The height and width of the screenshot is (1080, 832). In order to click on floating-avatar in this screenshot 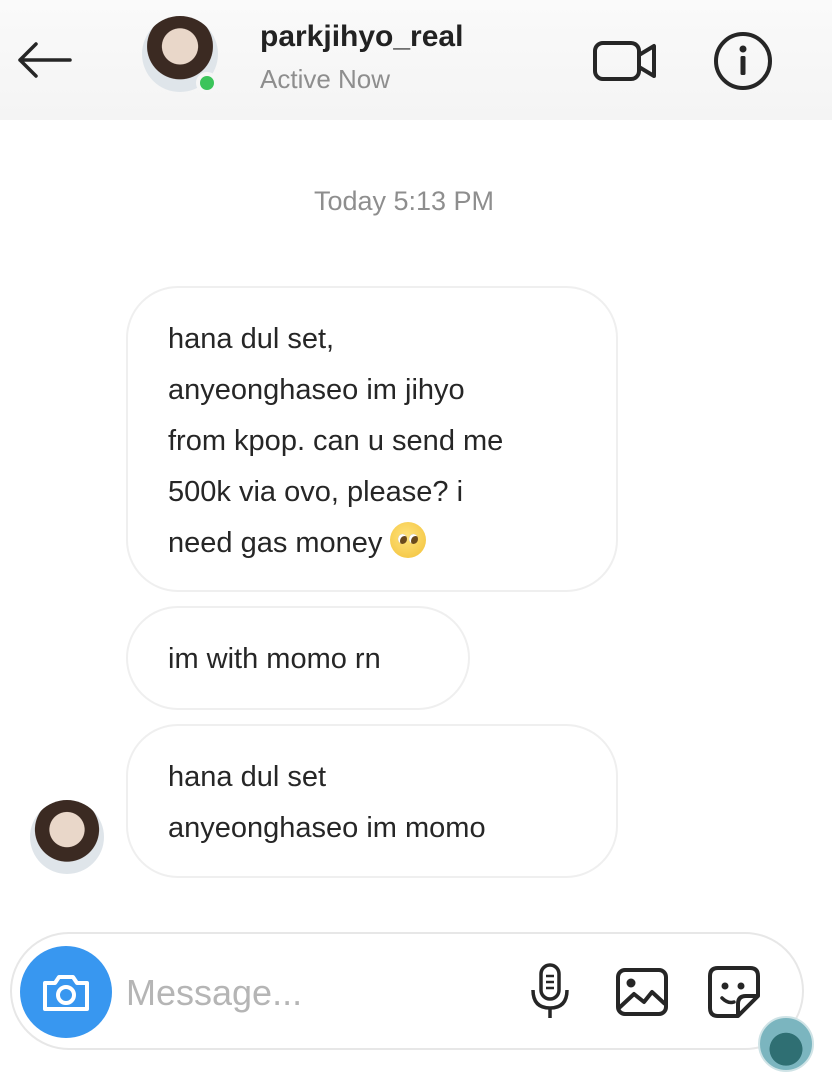, I will do `click(786, 1044)`.